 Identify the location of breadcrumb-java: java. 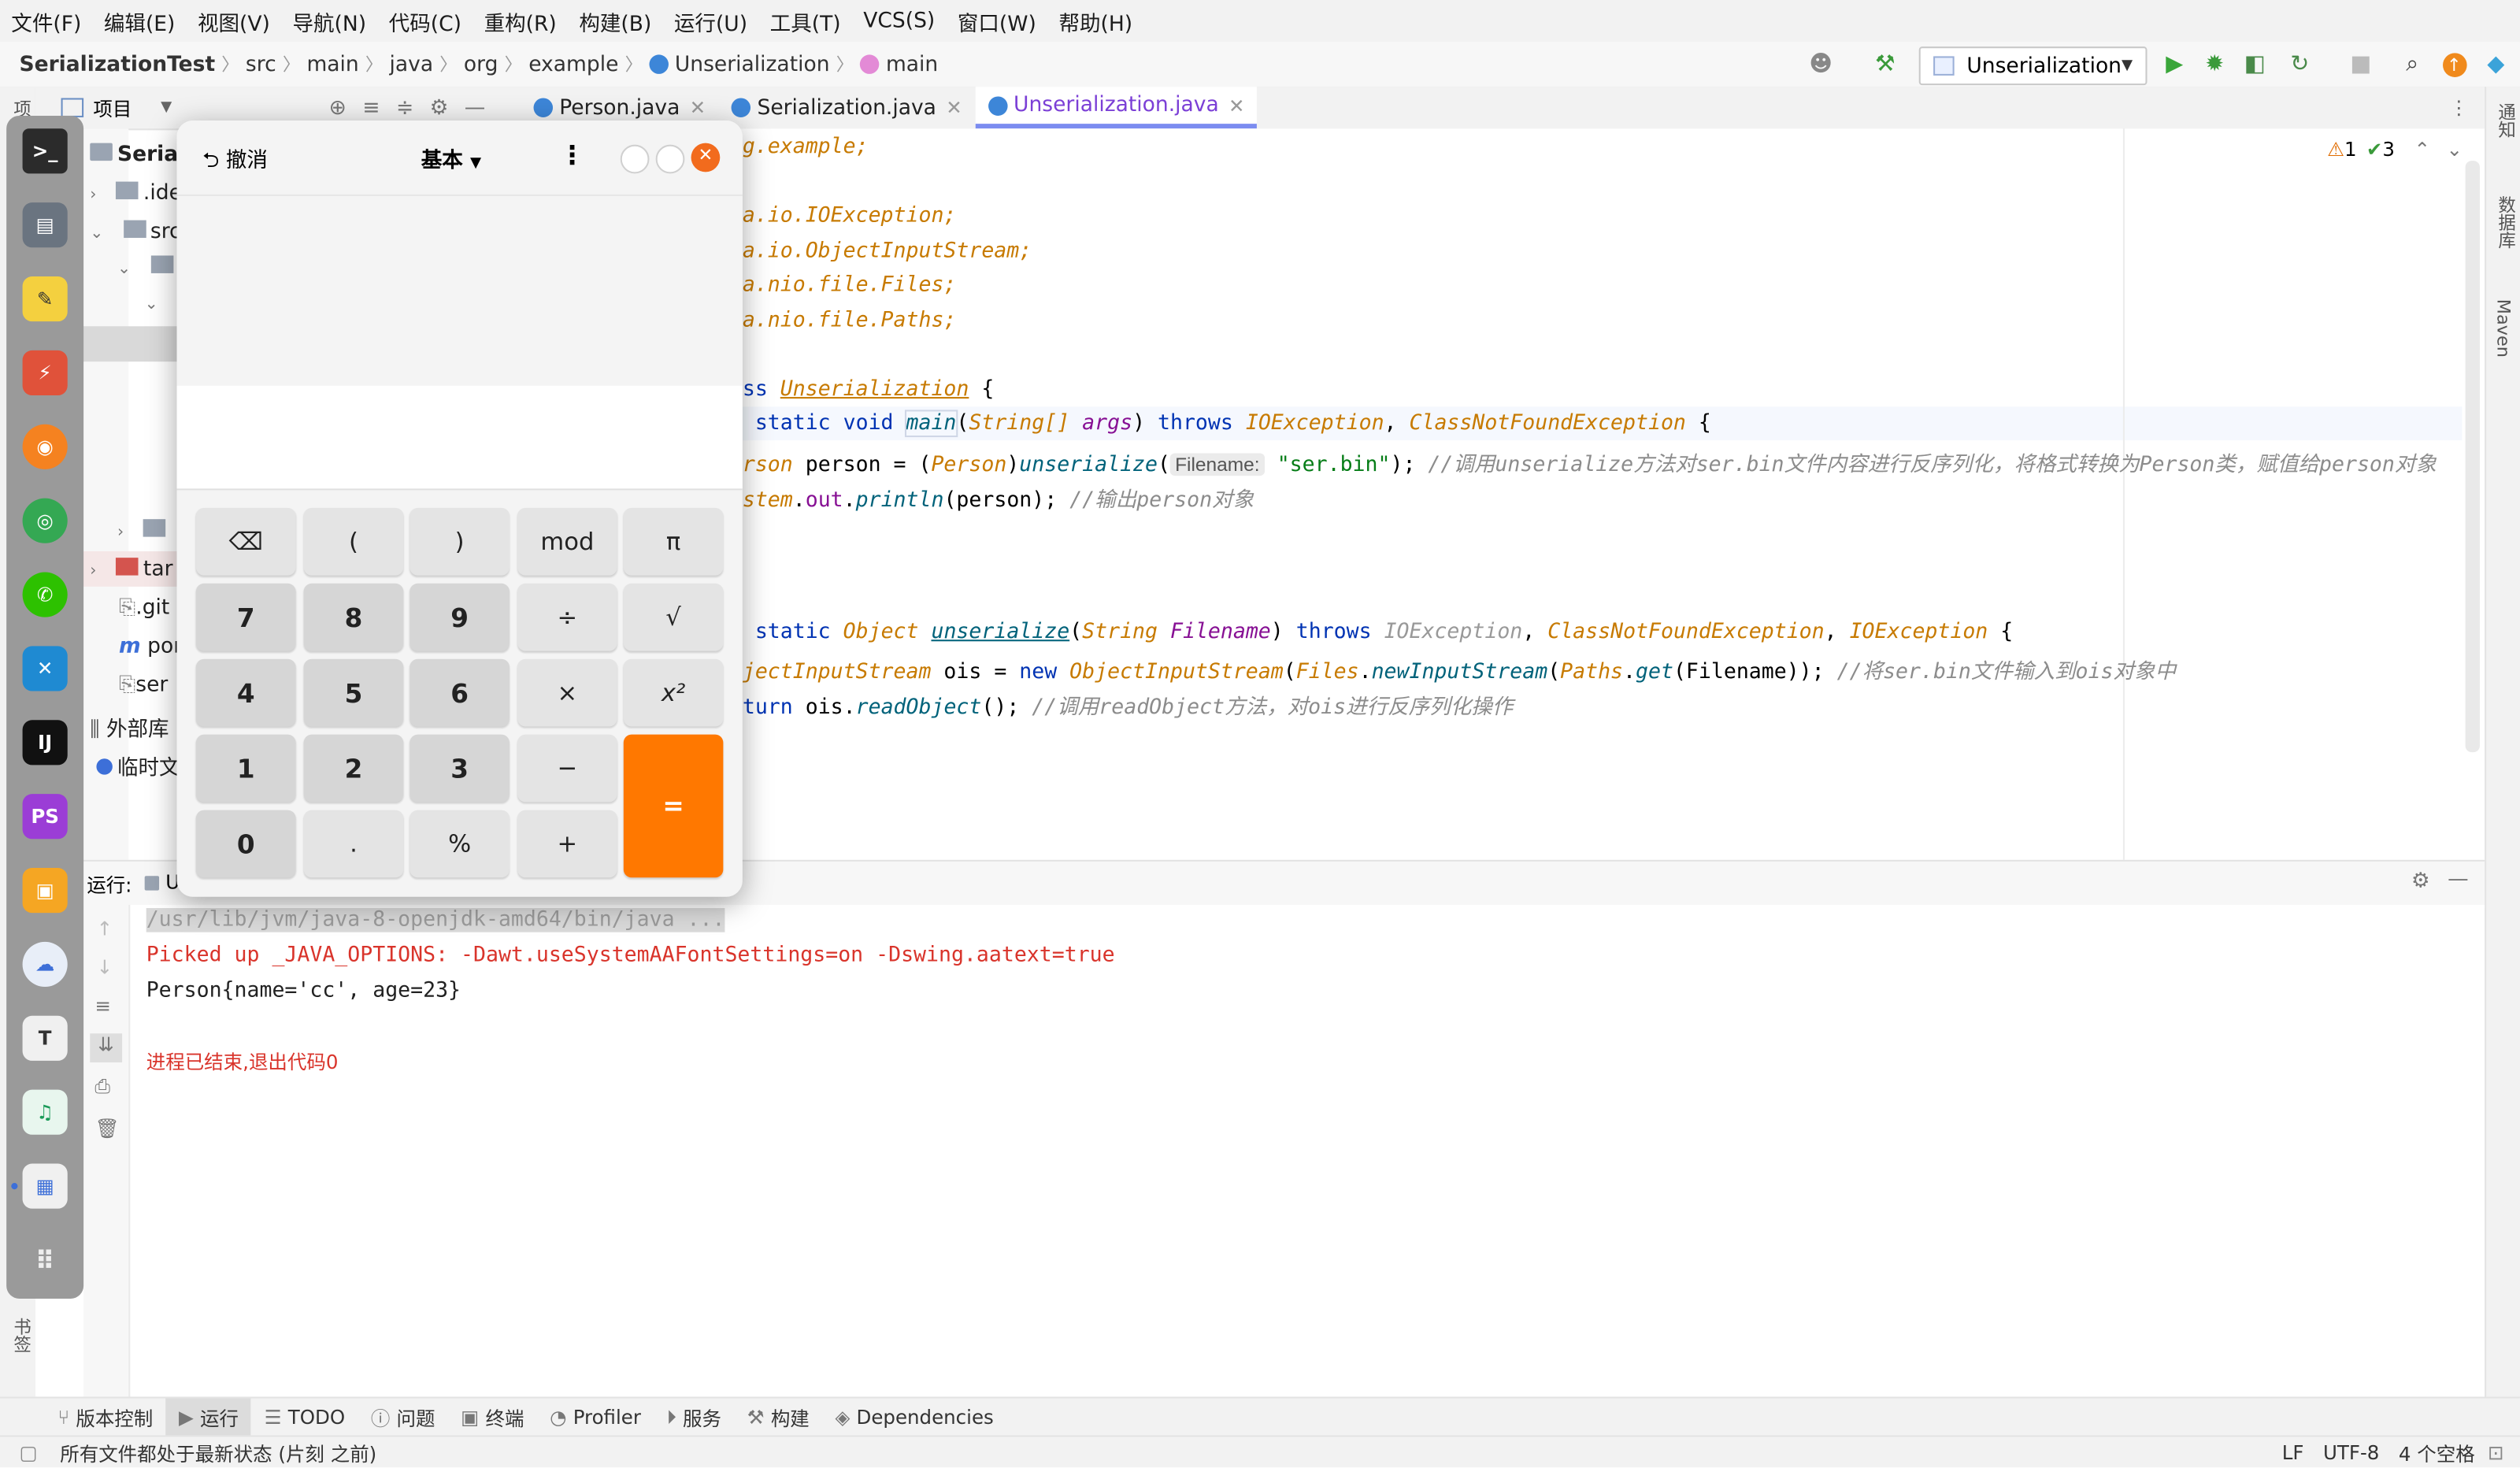
(412, 64).